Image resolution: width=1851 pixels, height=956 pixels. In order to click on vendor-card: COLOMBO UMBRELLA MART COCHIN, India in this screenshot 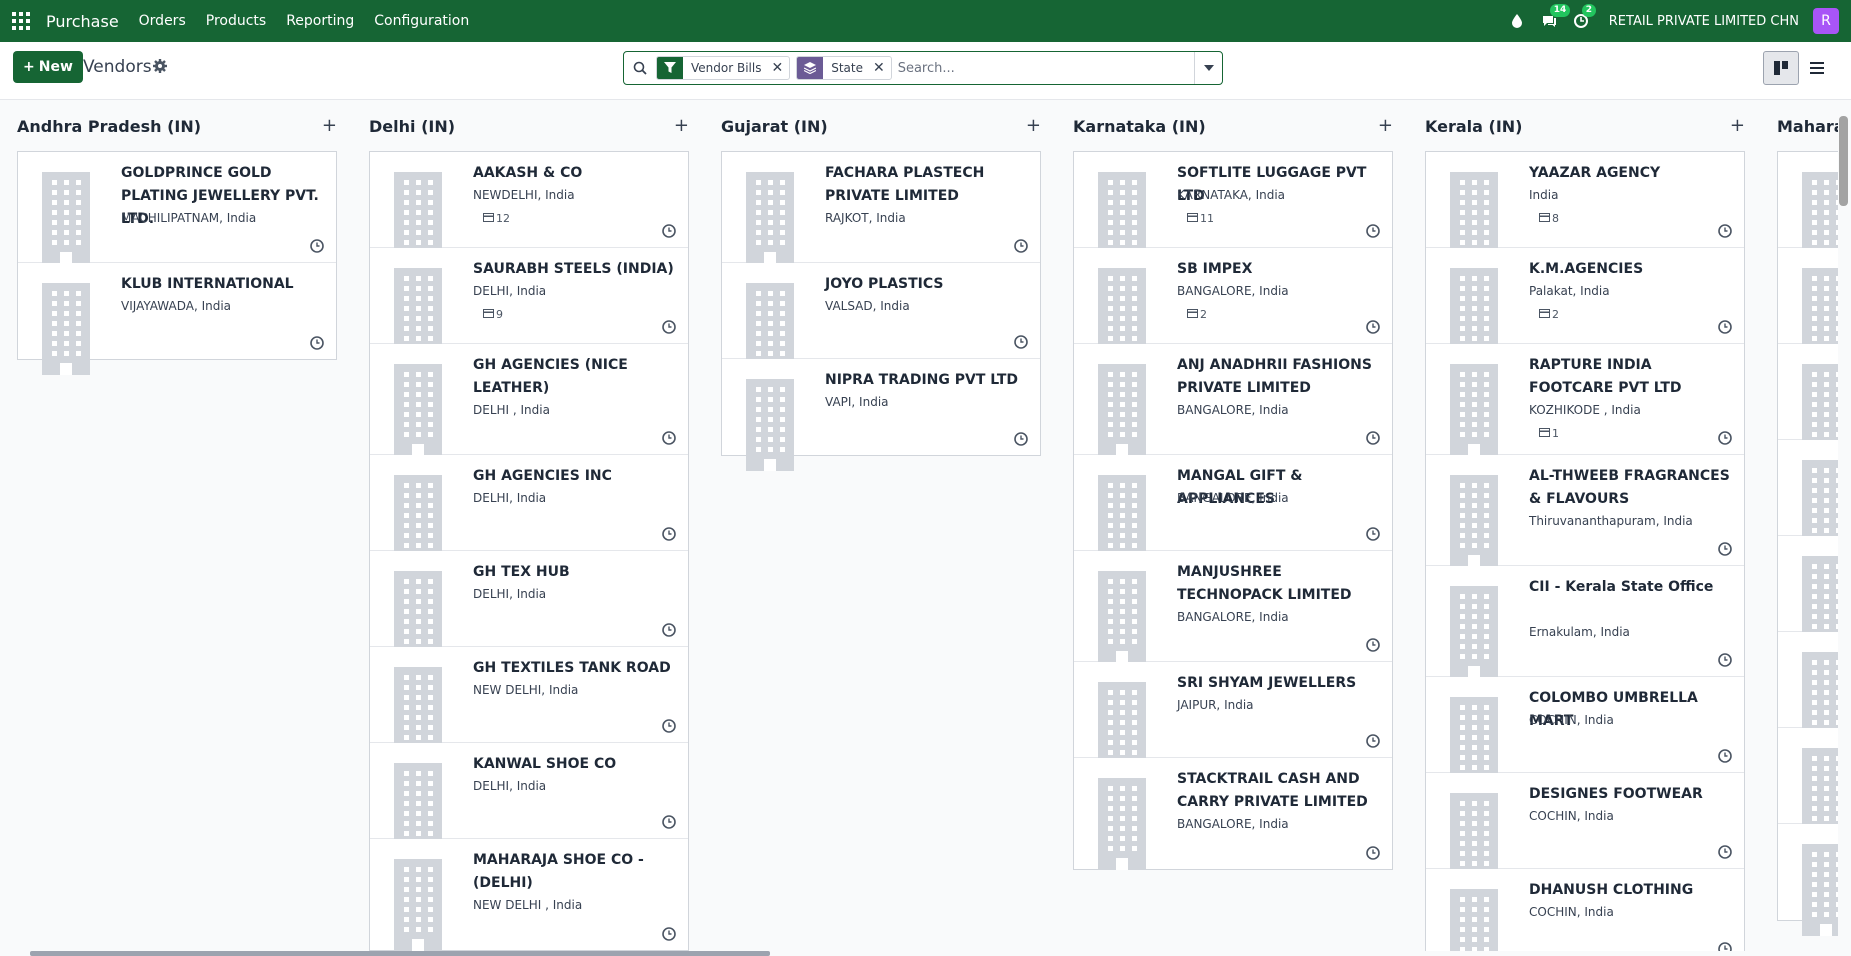, I will do `click(1585, 733)`.